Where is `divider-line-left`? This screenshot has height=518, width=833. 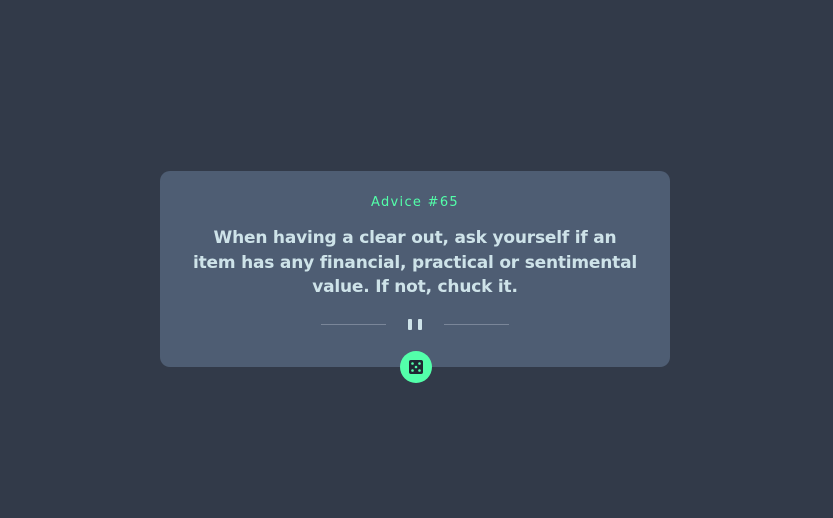
divider-line-left is located at coordinates (353, 324).